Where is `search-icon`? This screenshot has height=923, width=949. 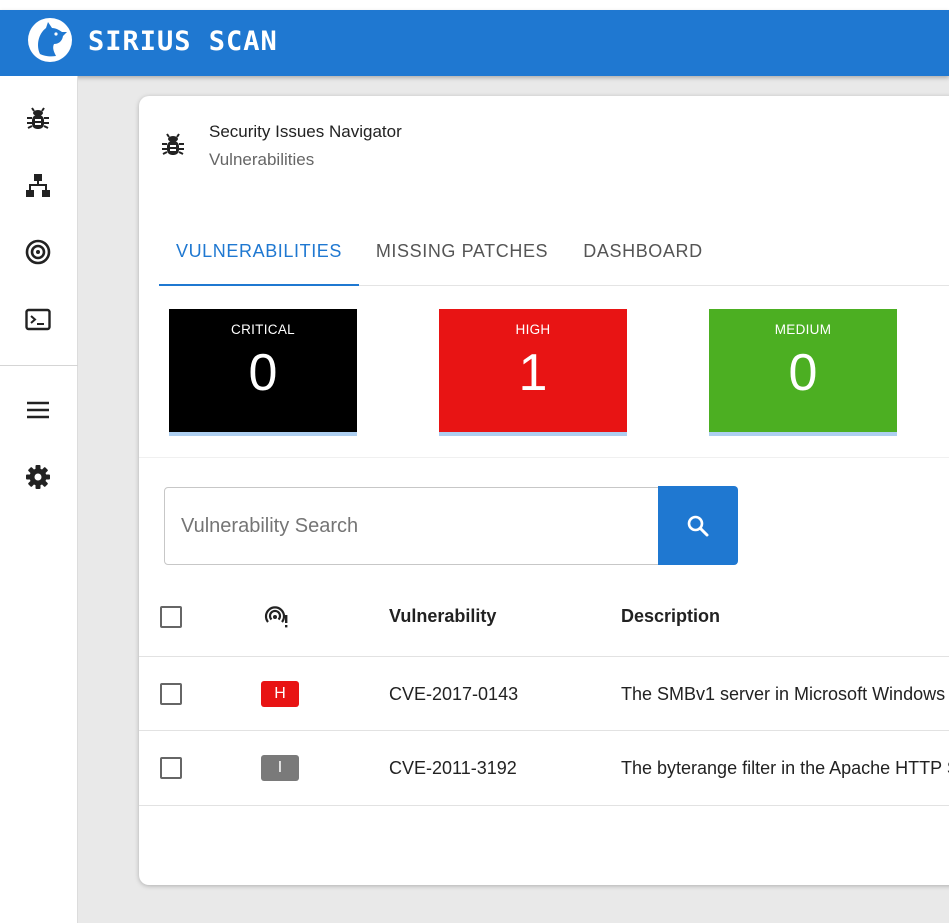
search-icon is located at coordinates (698, 525).